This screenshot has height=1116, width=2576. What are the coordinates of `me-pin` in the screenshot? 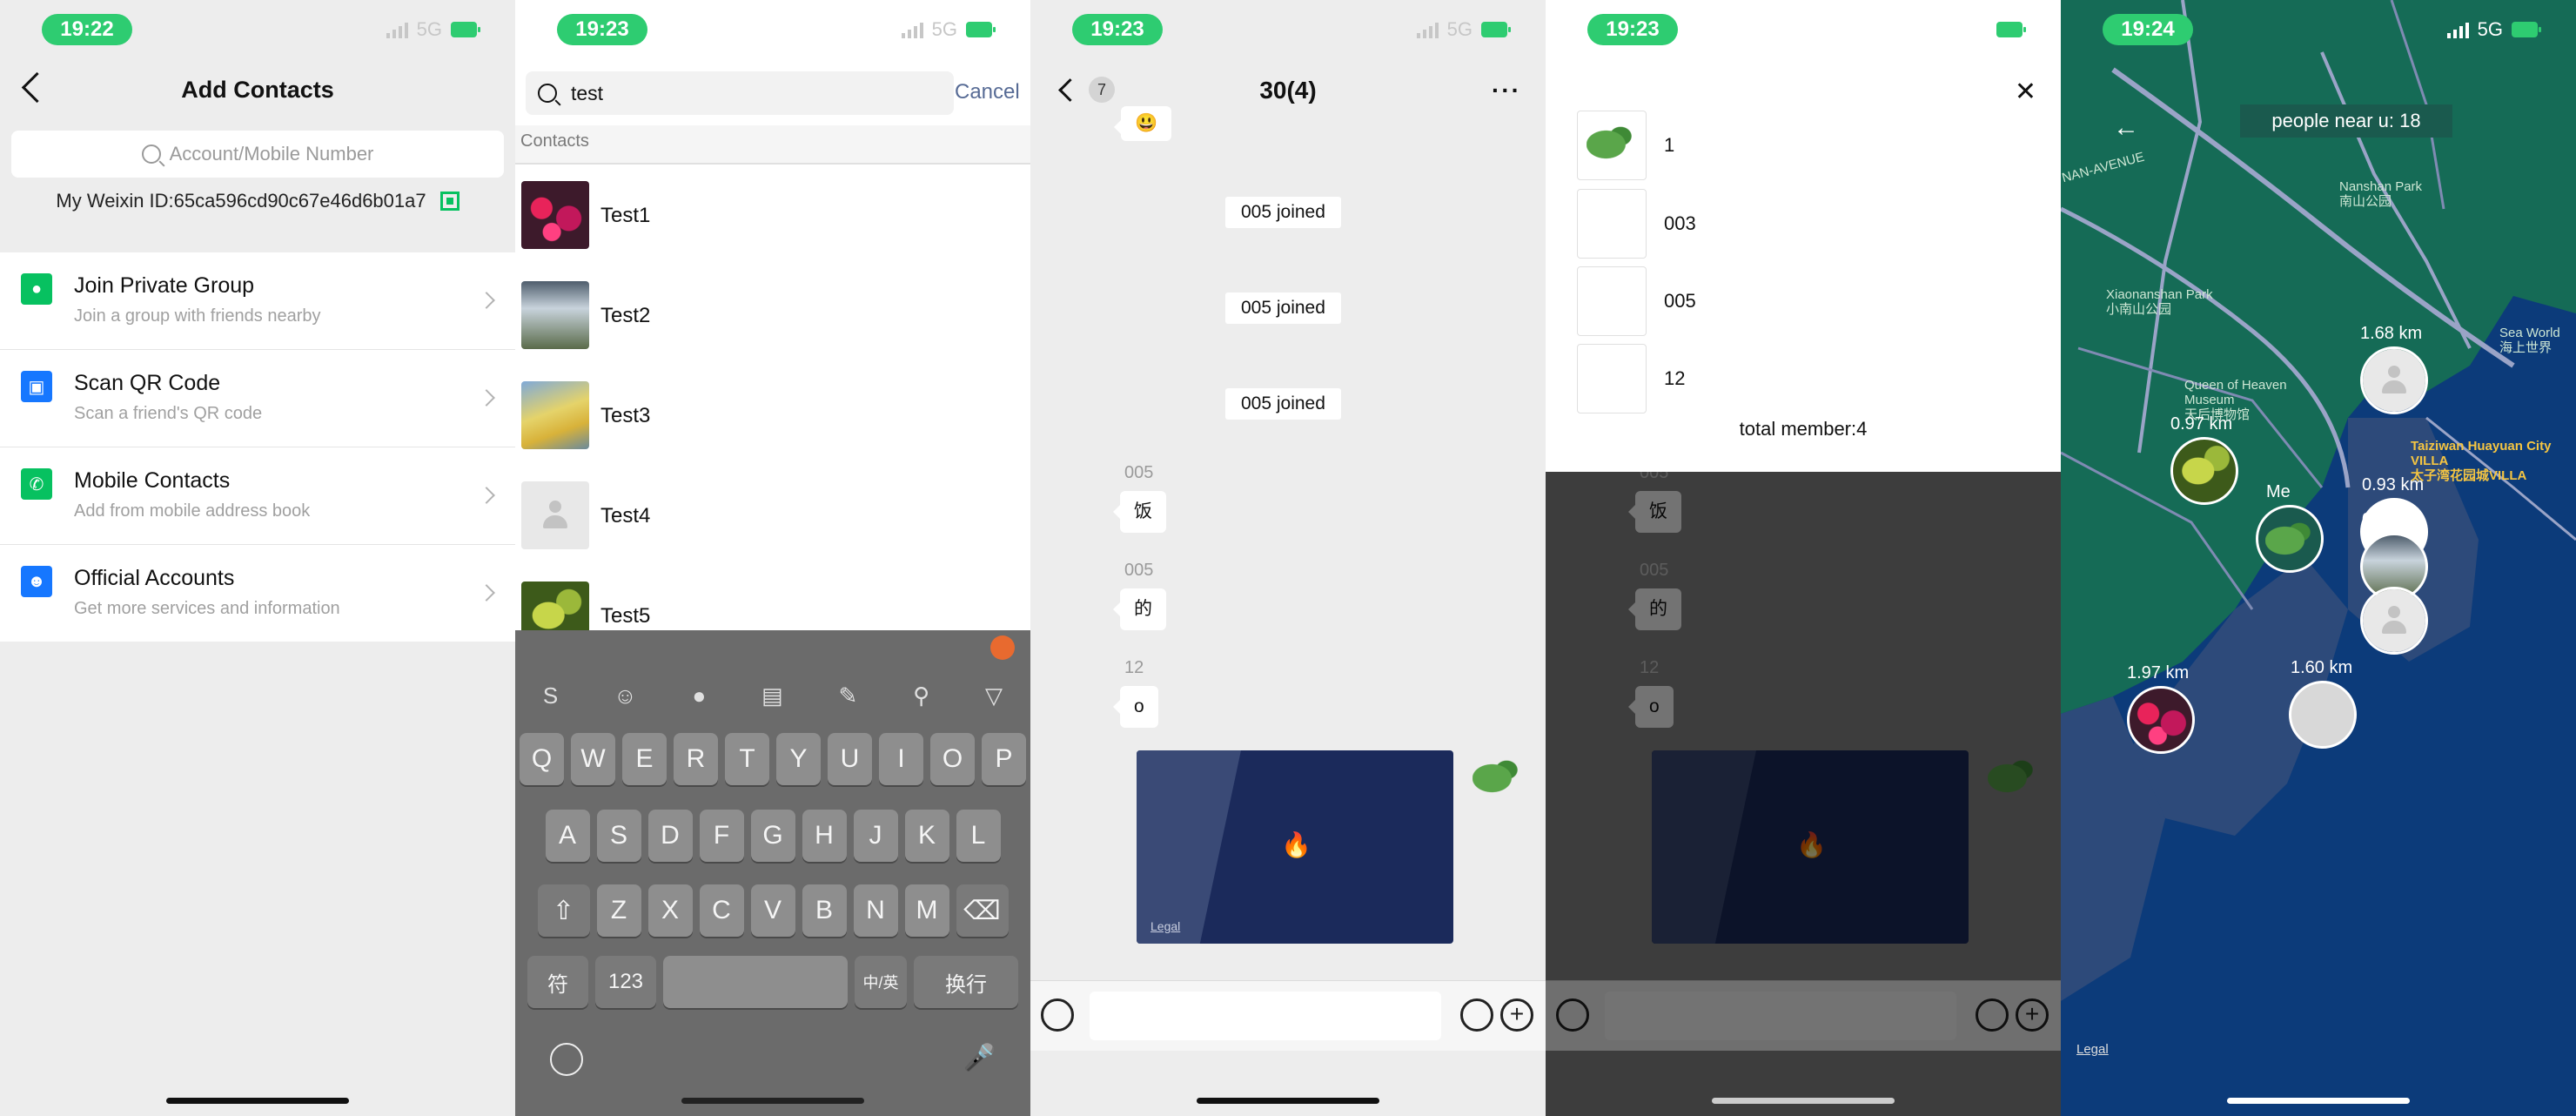 It's located at (2290, 539).